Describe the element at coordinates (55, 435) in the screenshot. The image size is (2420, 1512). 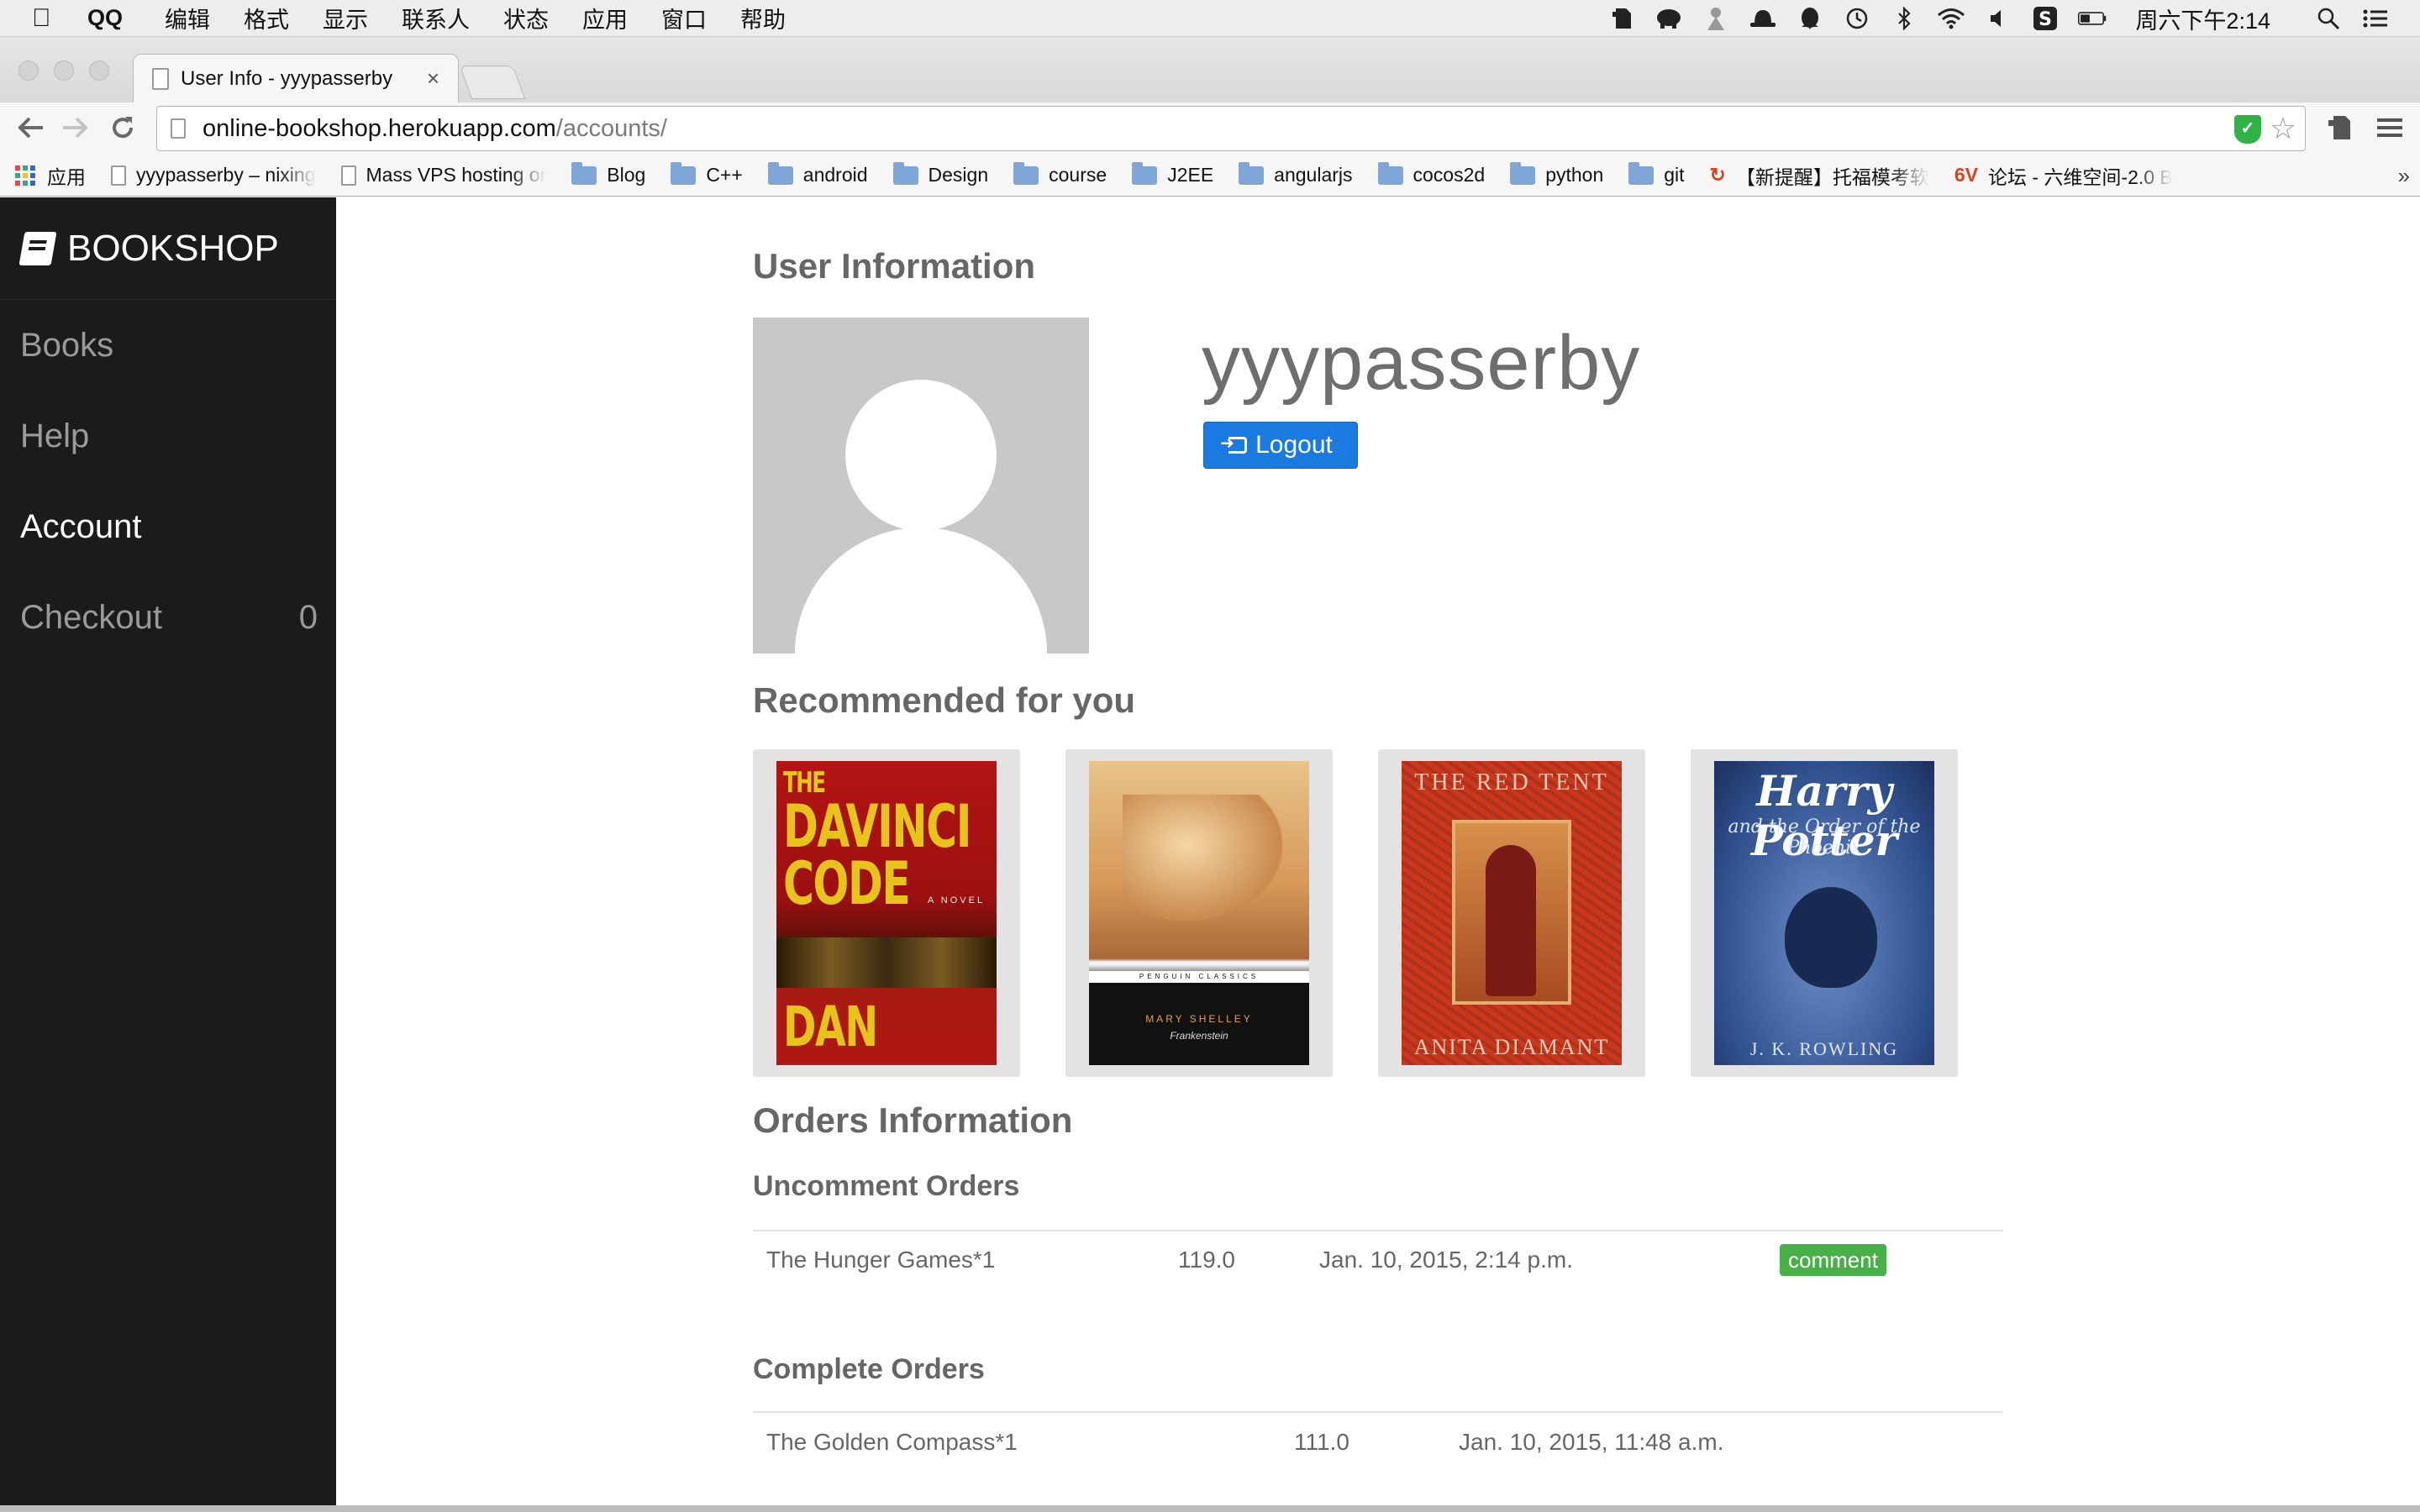
I see `sidebar-item-label: Help` at that location.